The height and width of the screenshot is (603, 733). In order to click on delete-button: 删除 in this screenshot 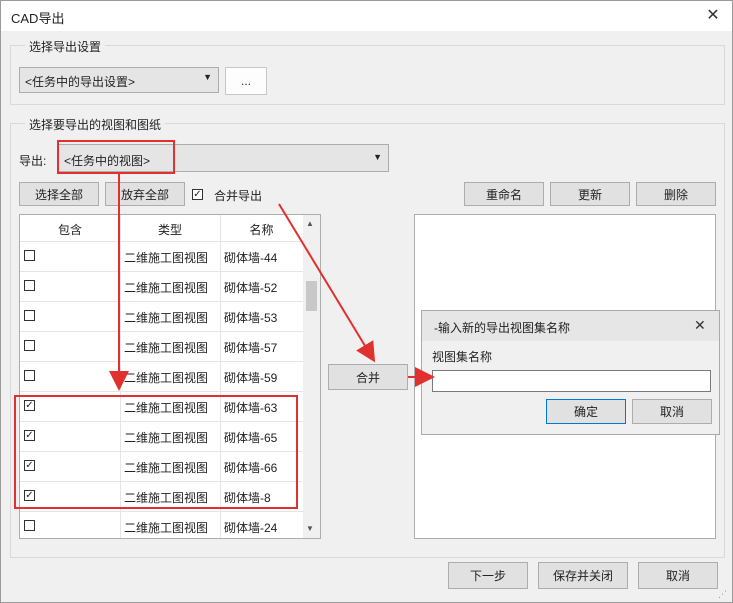, I will do `click(676, 194)`.